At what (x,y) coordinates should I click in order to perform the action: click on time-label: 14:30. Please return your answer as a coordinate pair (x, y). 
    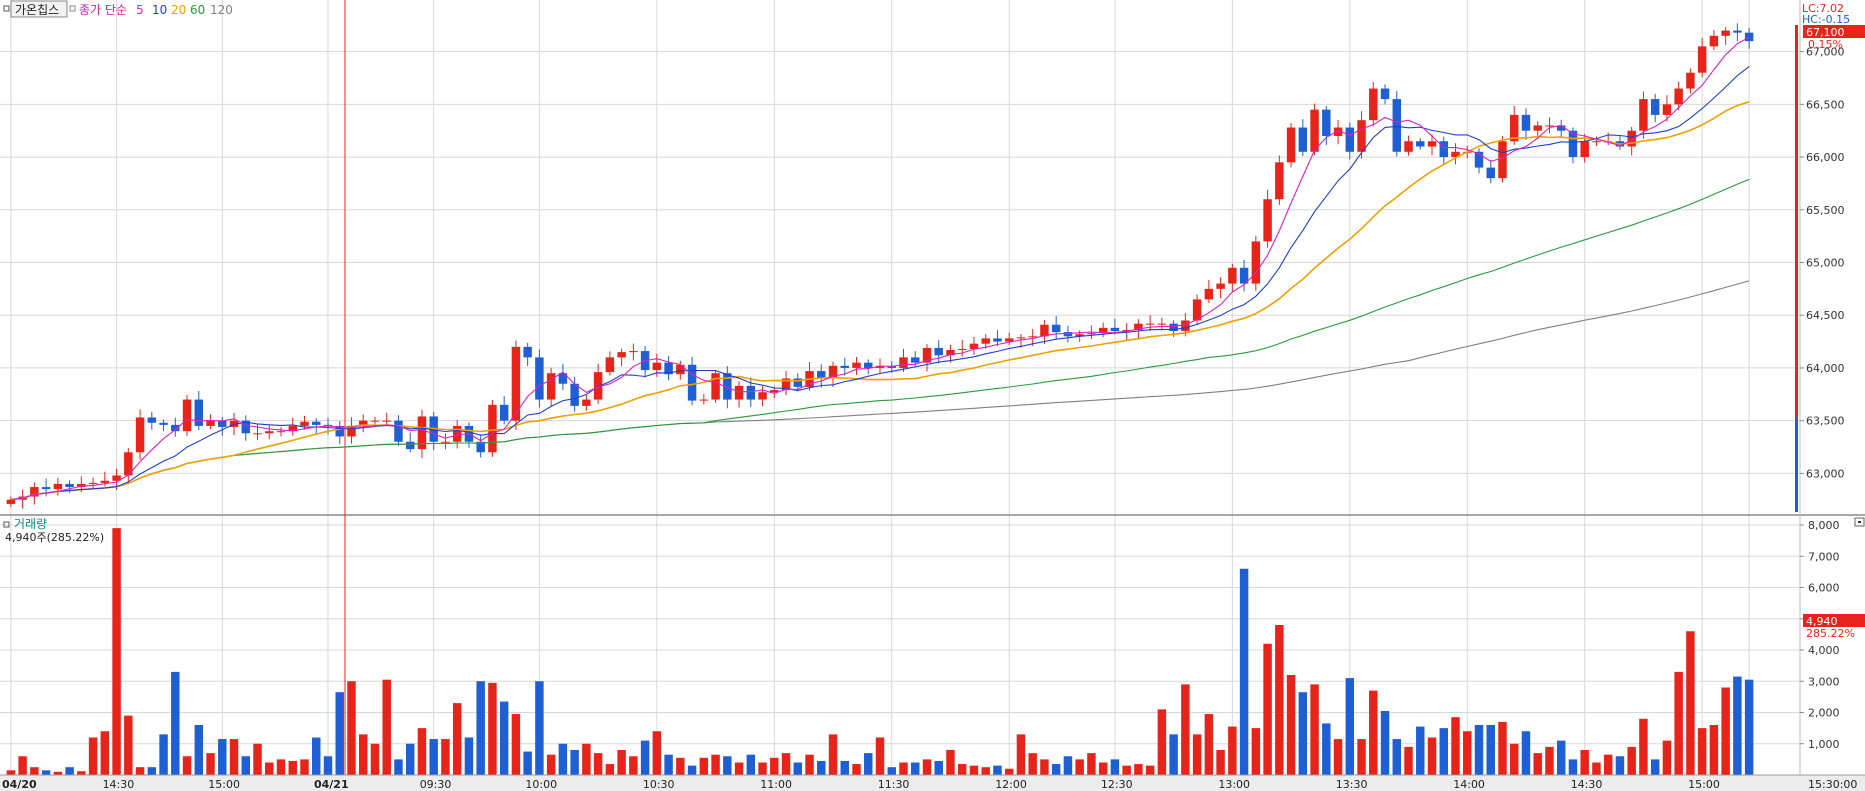
    Looking at the image, I should click on (1587, 784).